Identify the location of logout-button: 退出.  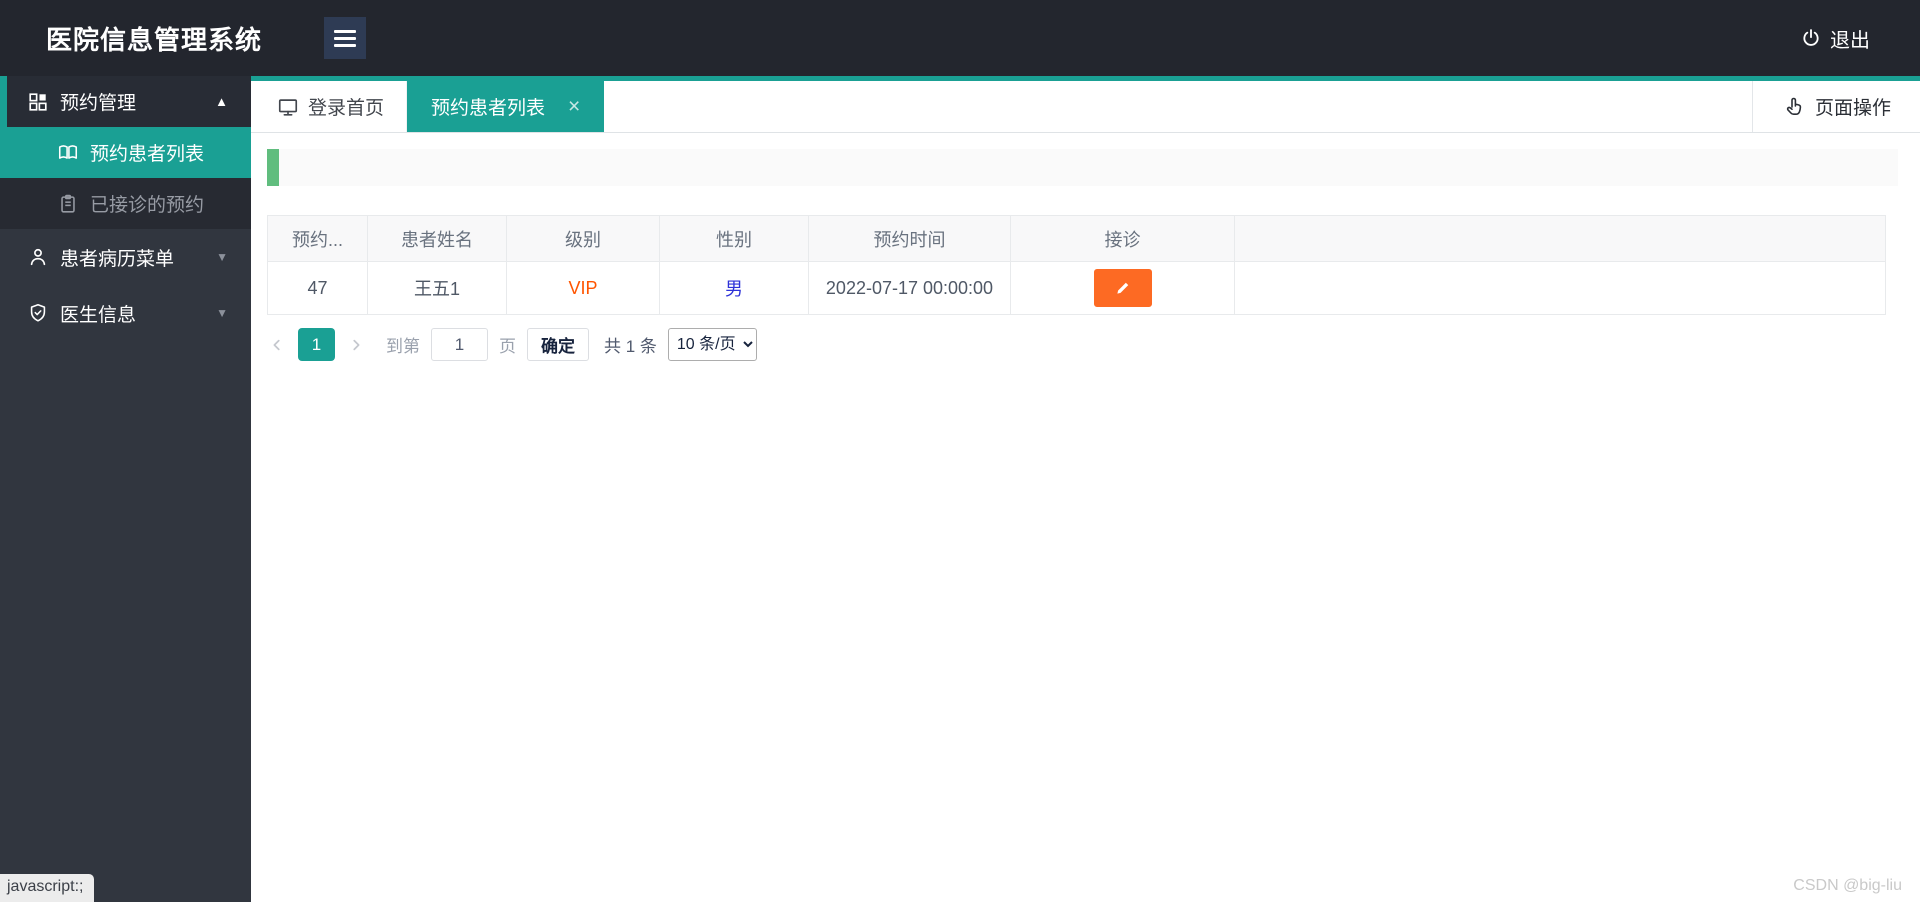
(1835, 38).